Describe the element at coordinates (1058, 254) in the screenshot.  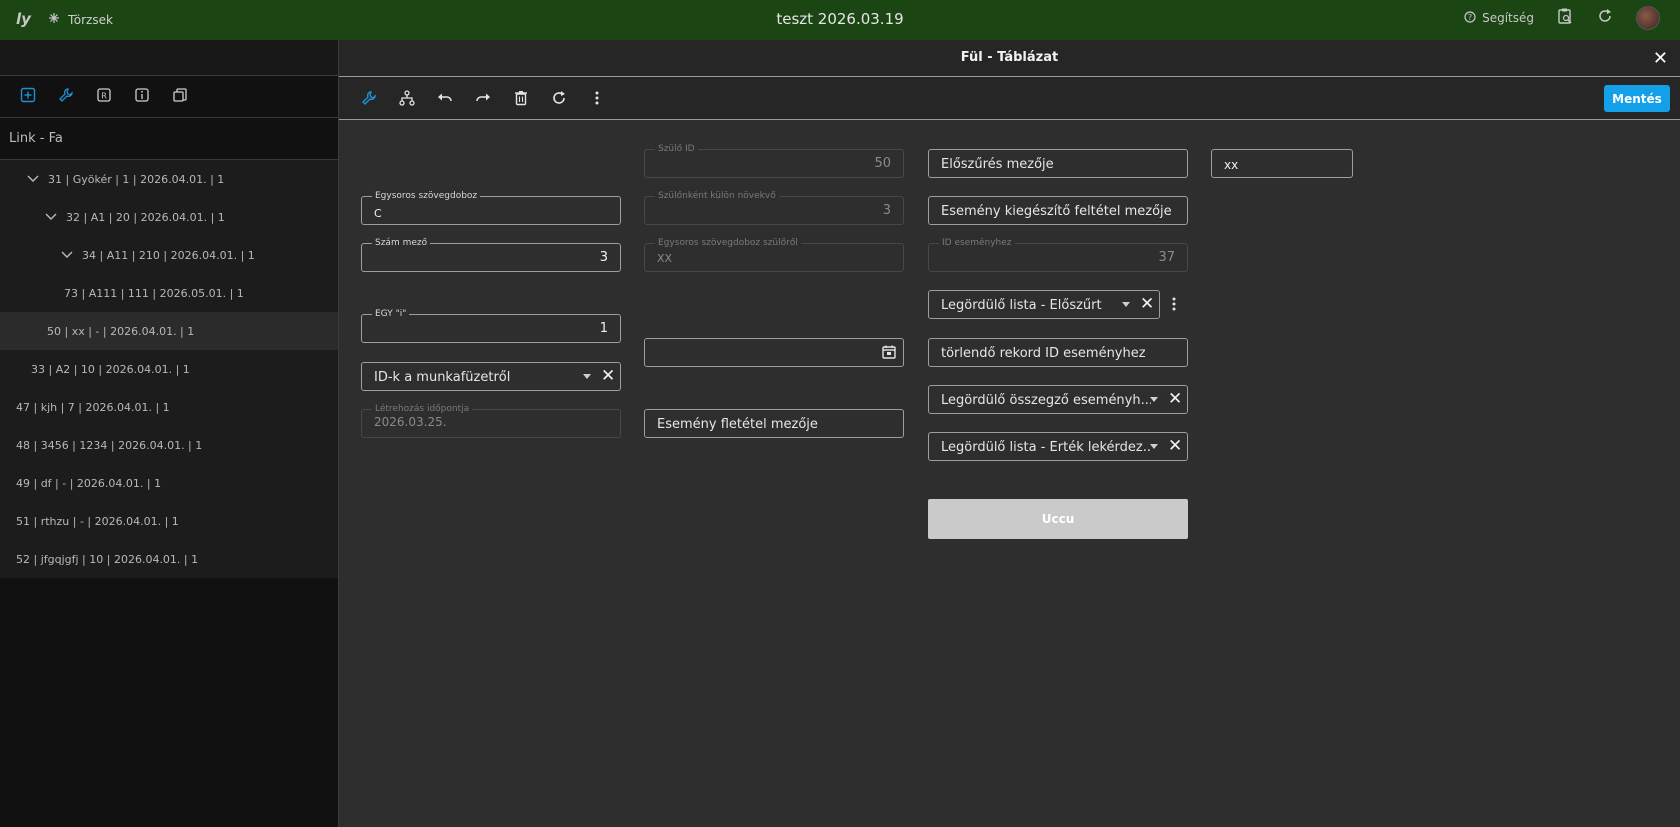
I see `id-esemeny-field: ID eseményhez 37` at that location.